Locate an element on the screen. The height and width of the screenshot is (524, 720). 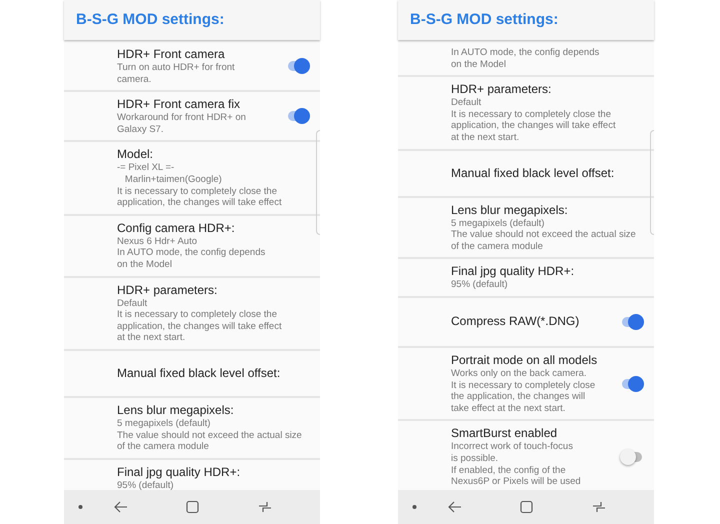
settings-row: HDR+ Front camera Turn on auto HDR+ for front camera. is located at coordinates (192, 67).